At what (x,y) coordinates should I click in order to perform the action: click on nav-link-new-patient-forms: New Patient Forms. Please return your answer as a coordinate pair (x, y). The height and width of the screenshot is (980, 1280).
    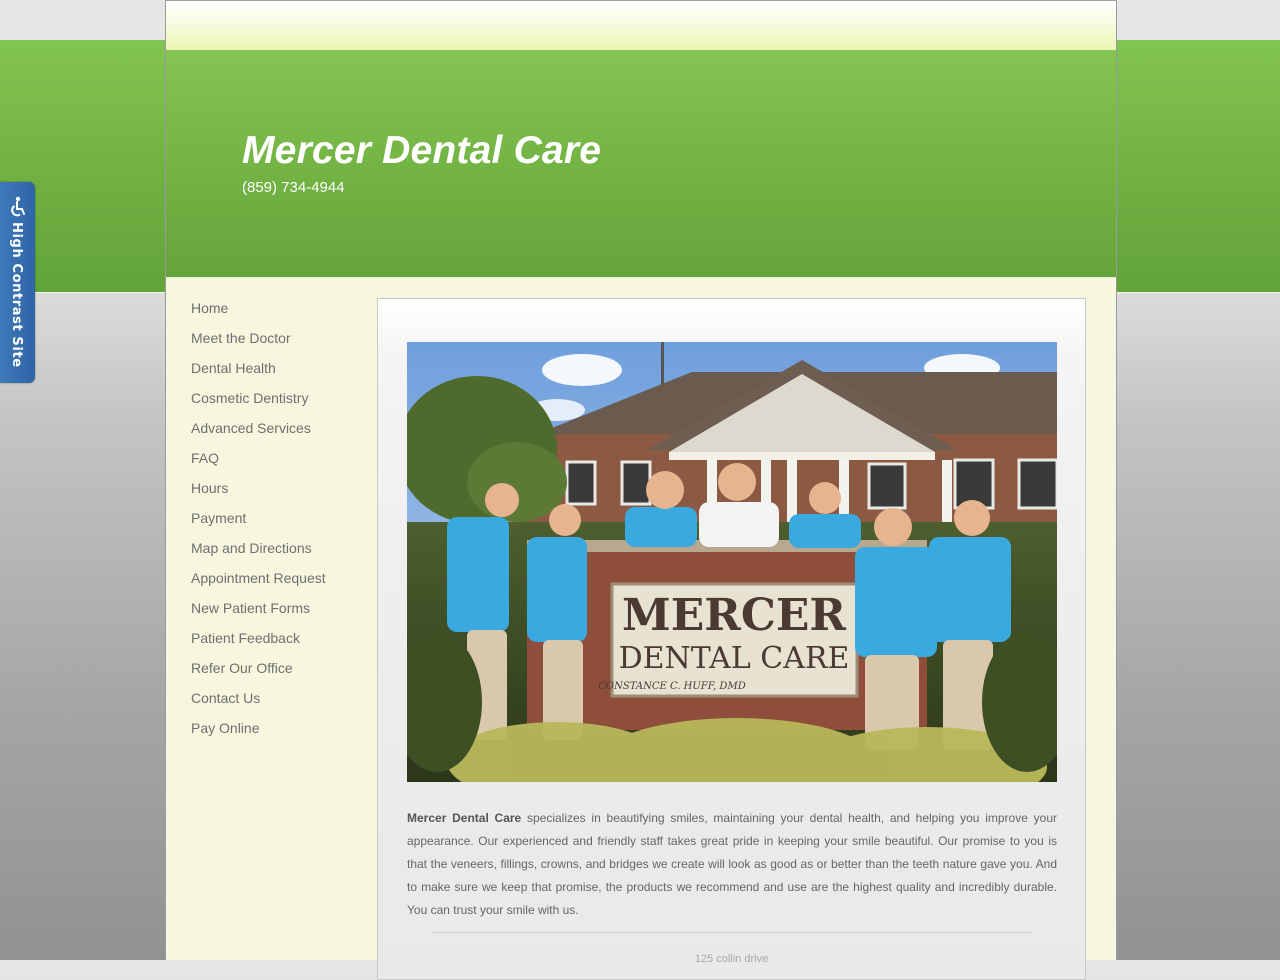
    Looking at the image, I should click on (276, 608).